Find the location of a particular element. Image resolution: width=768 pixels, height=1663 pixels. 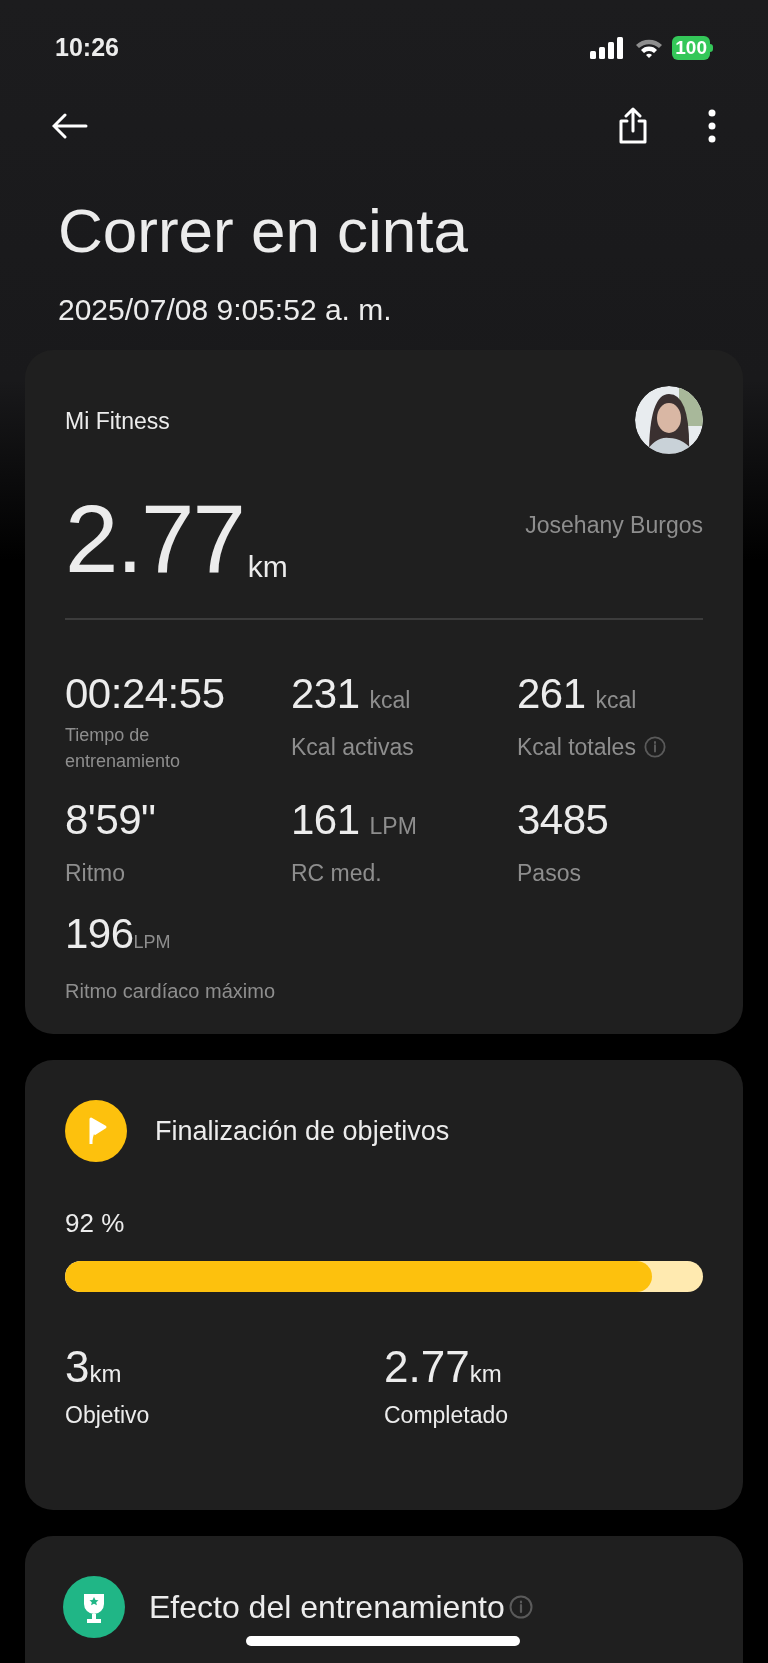

page-title: Correr en cinta is located at coordinates (263, 231).